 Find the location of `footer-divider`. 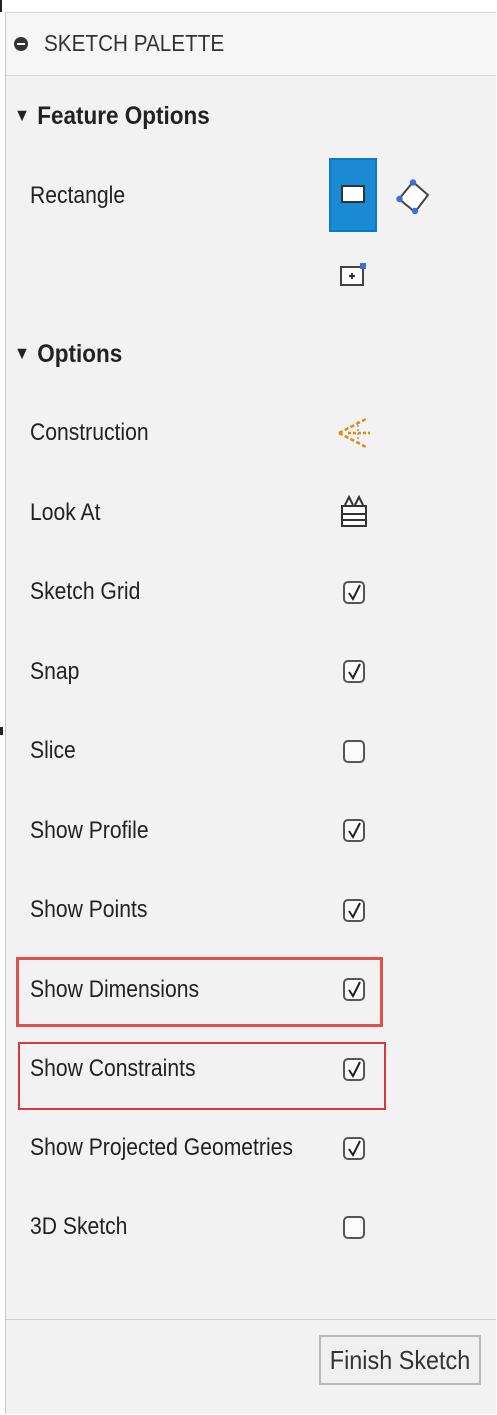

footer-divider is located at coordinates (251, 1319).